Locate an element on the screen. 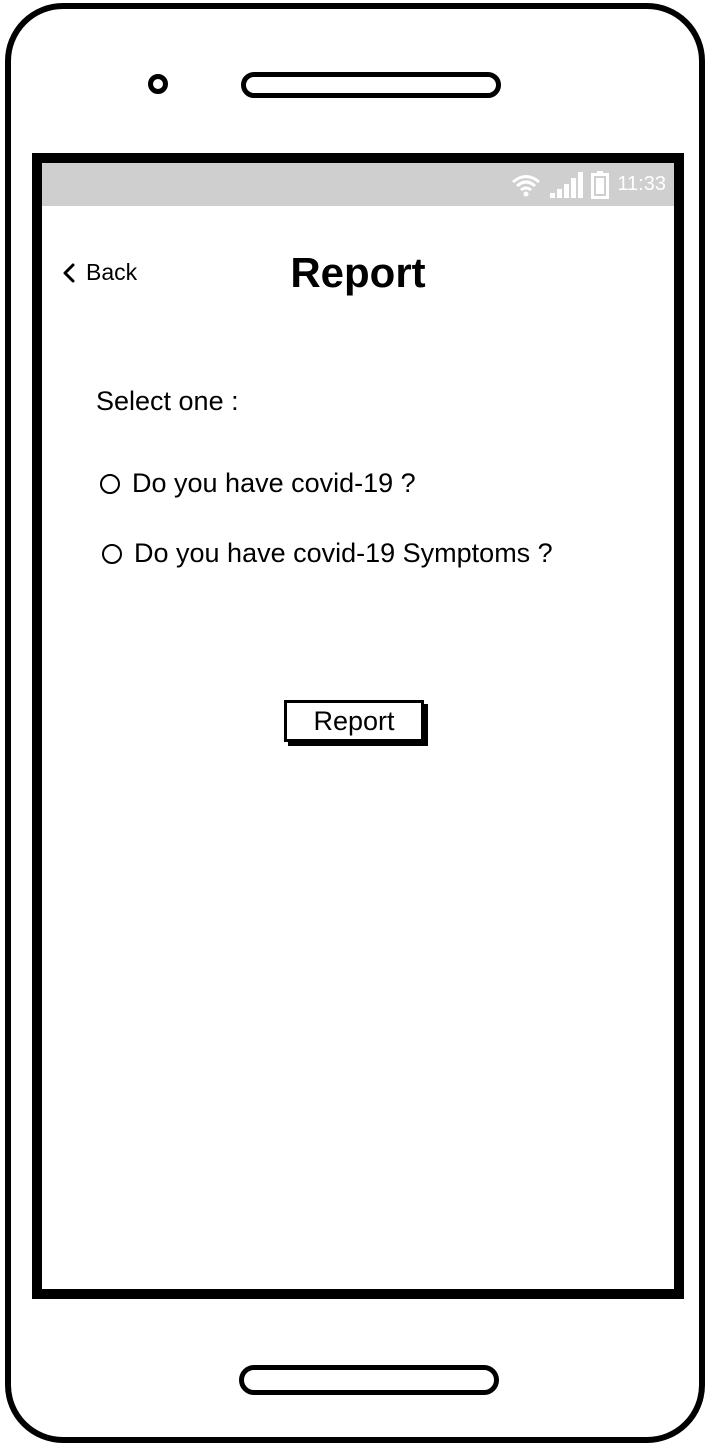  option-have-symptoms: Do you have covid-19 Symptoms ? is located at coordinates (327, 553).